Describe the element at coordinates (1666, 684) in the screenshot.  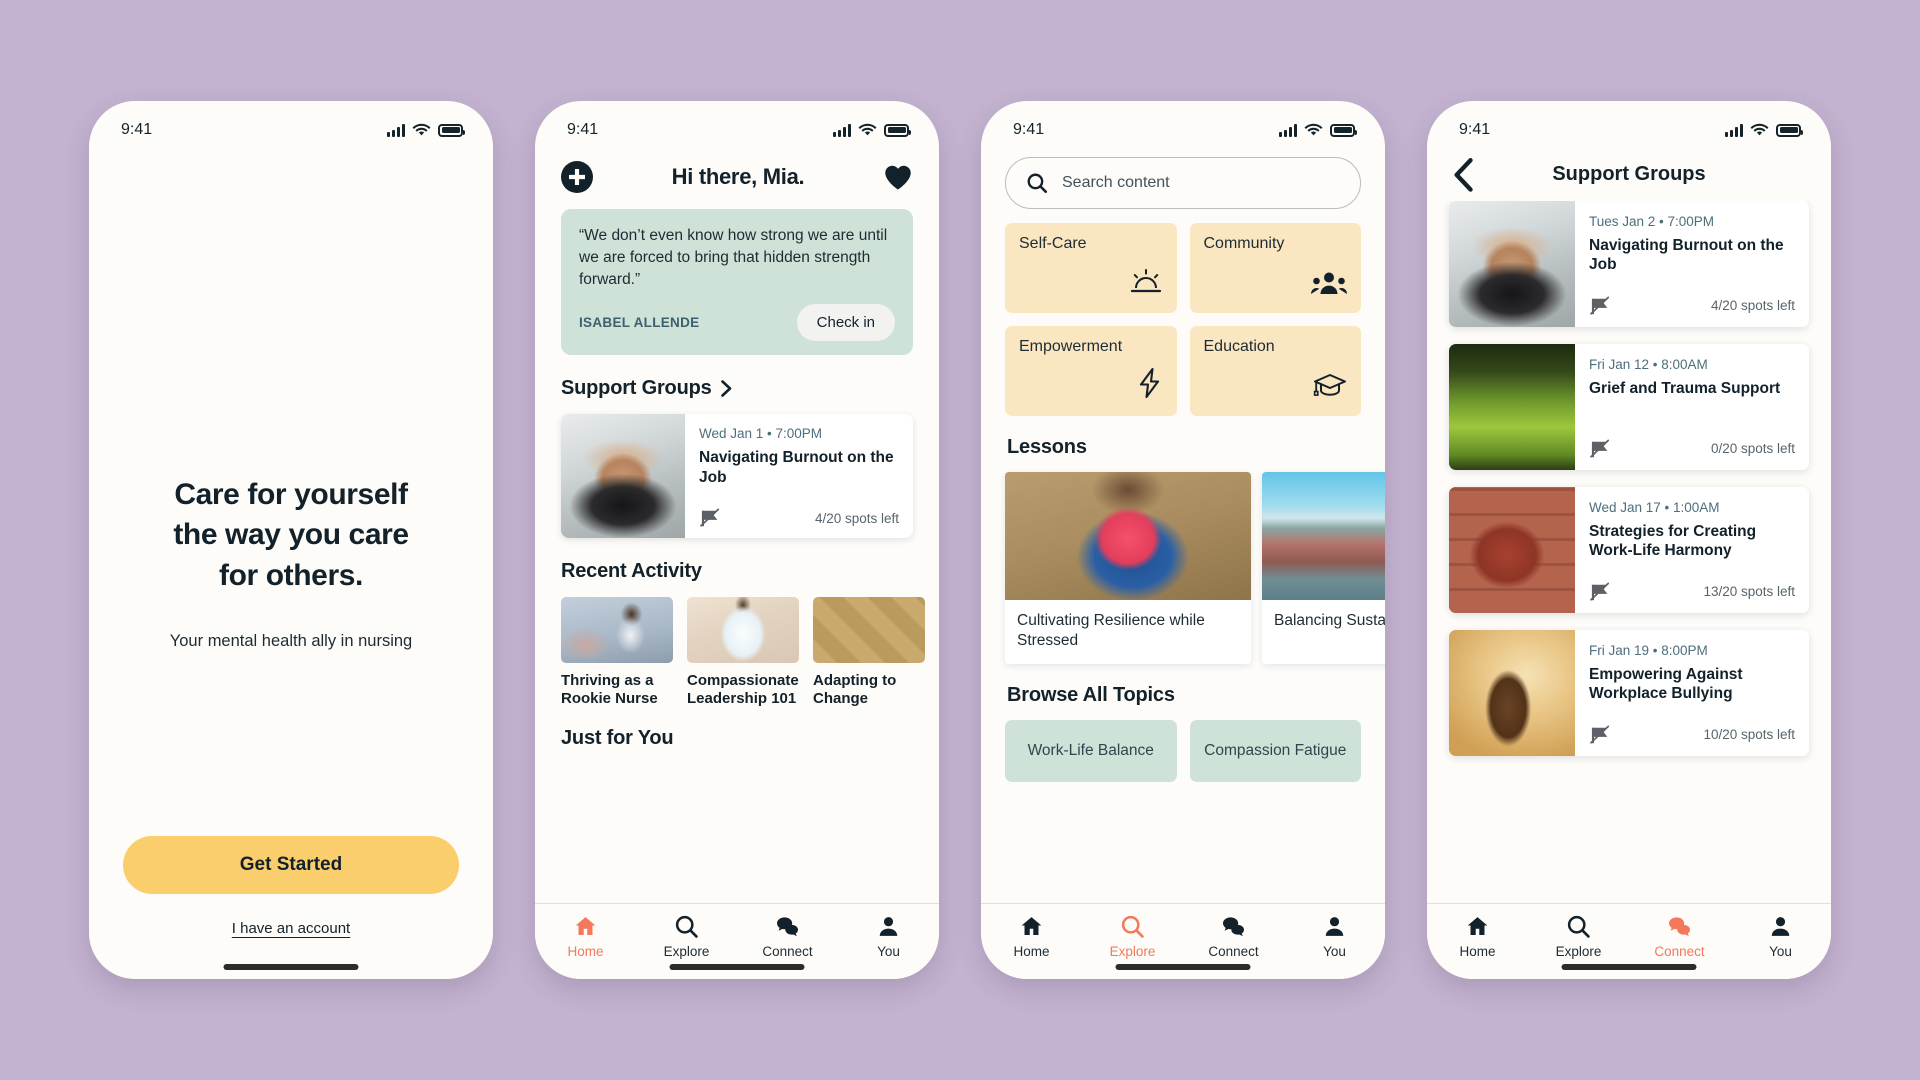
I see `support-group-name: Empowering Against Workplace Bullying` at that location.